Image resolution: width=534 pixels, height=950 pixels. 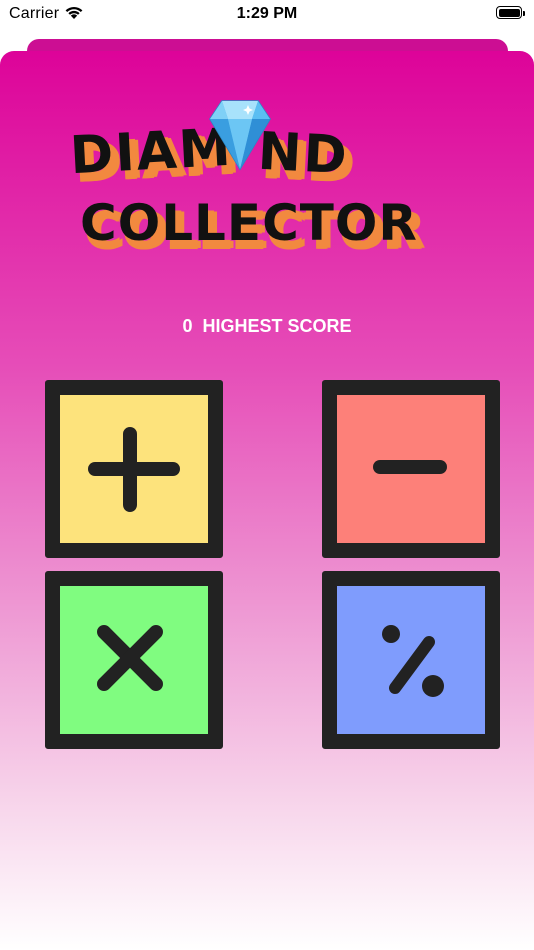 I want to click on minus-icon, so click(x=410, y=467).